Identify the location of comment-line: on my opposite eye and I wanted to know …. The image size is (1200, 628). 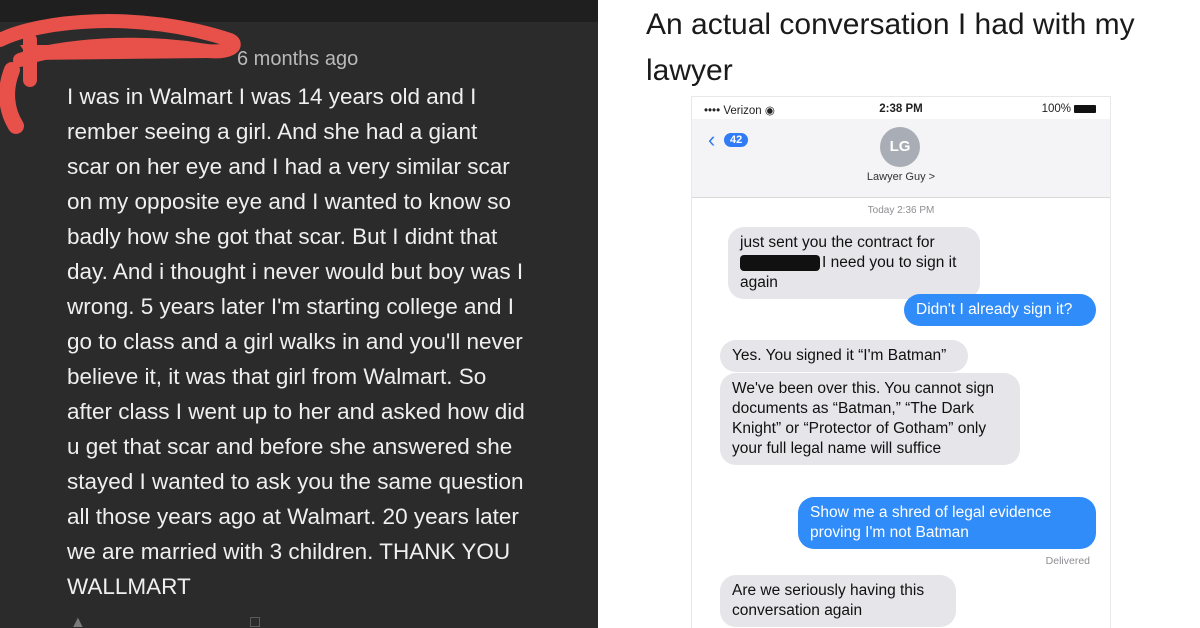
(289, 201).